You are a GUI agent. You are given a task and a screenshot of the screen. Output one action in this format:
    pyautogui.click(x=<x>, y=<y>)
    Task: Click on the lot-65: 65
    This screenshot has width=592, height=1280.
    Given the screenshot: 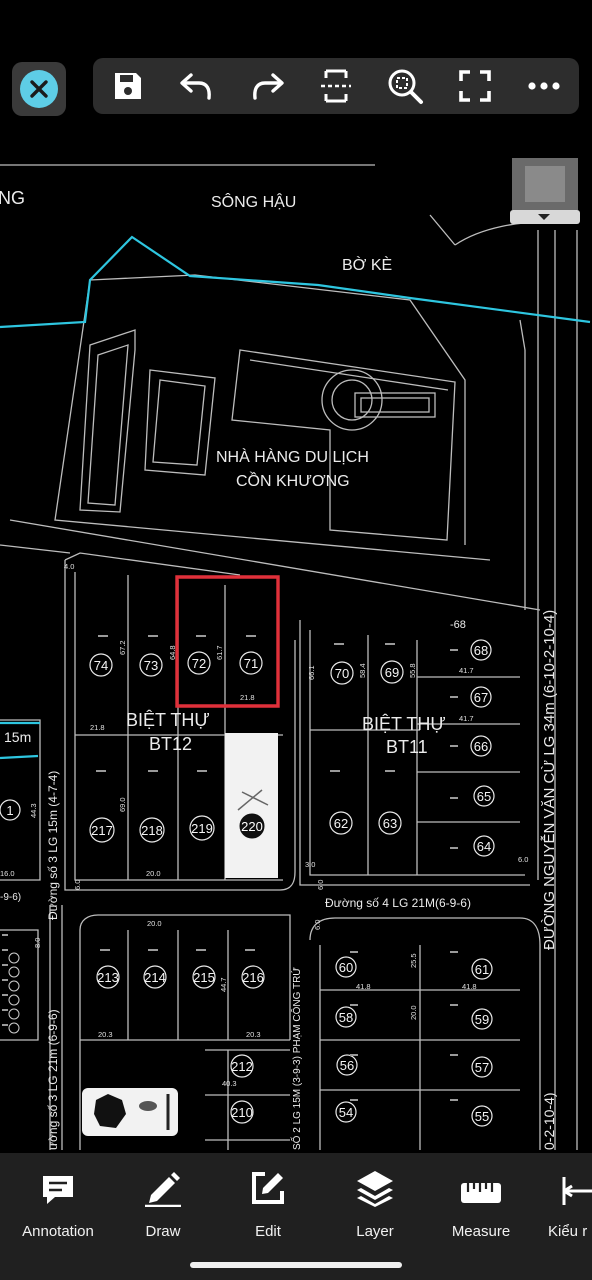 What is the action you would take?
    pyautogui.click(x=484, y=796)
    